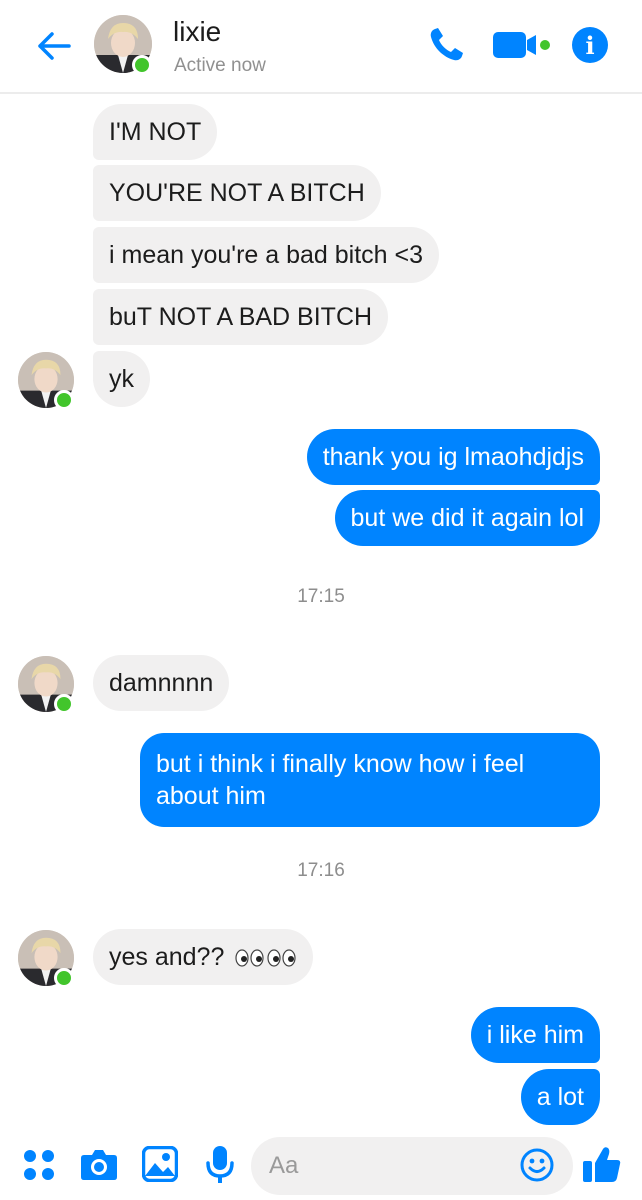 This screenshot has width=642, height=1200. I want to click on camera-button, so click(99, 1166).